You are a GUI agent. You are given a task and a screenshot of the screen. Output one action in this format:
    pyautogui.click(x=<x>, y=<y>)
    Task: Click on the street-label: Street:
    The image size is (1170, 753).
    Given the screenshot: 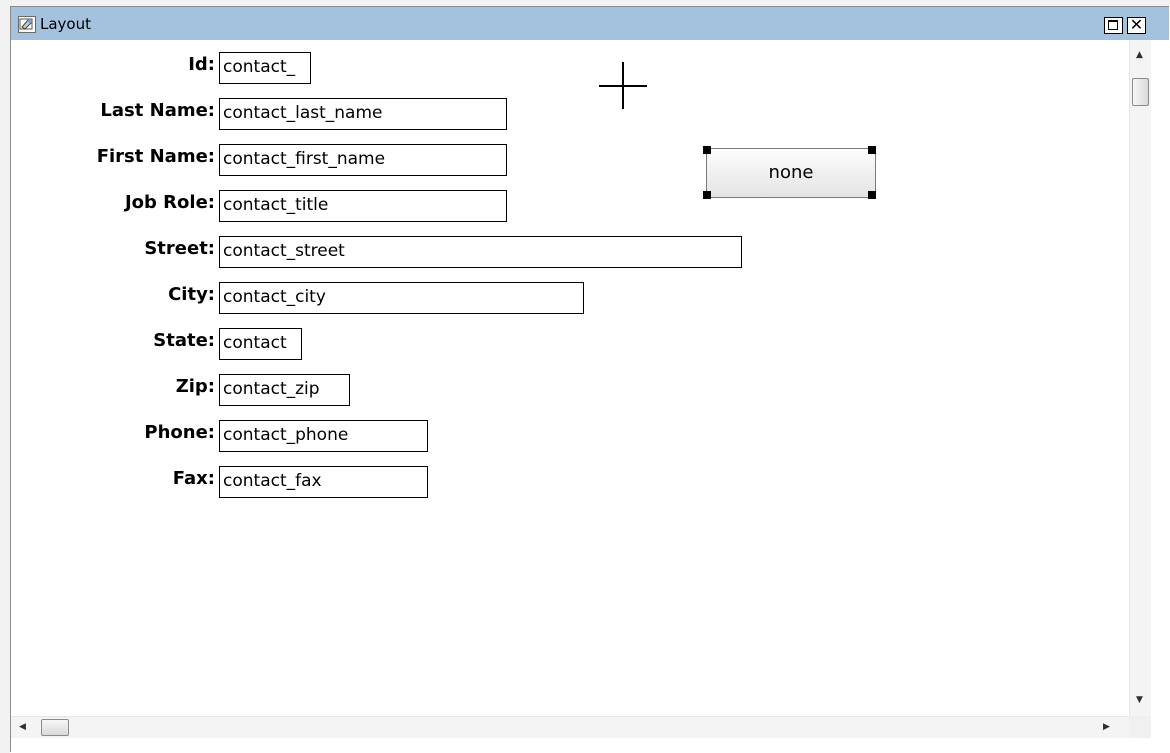 What is the action you would take?
    pyautogui.click(x=179, y=248)
    